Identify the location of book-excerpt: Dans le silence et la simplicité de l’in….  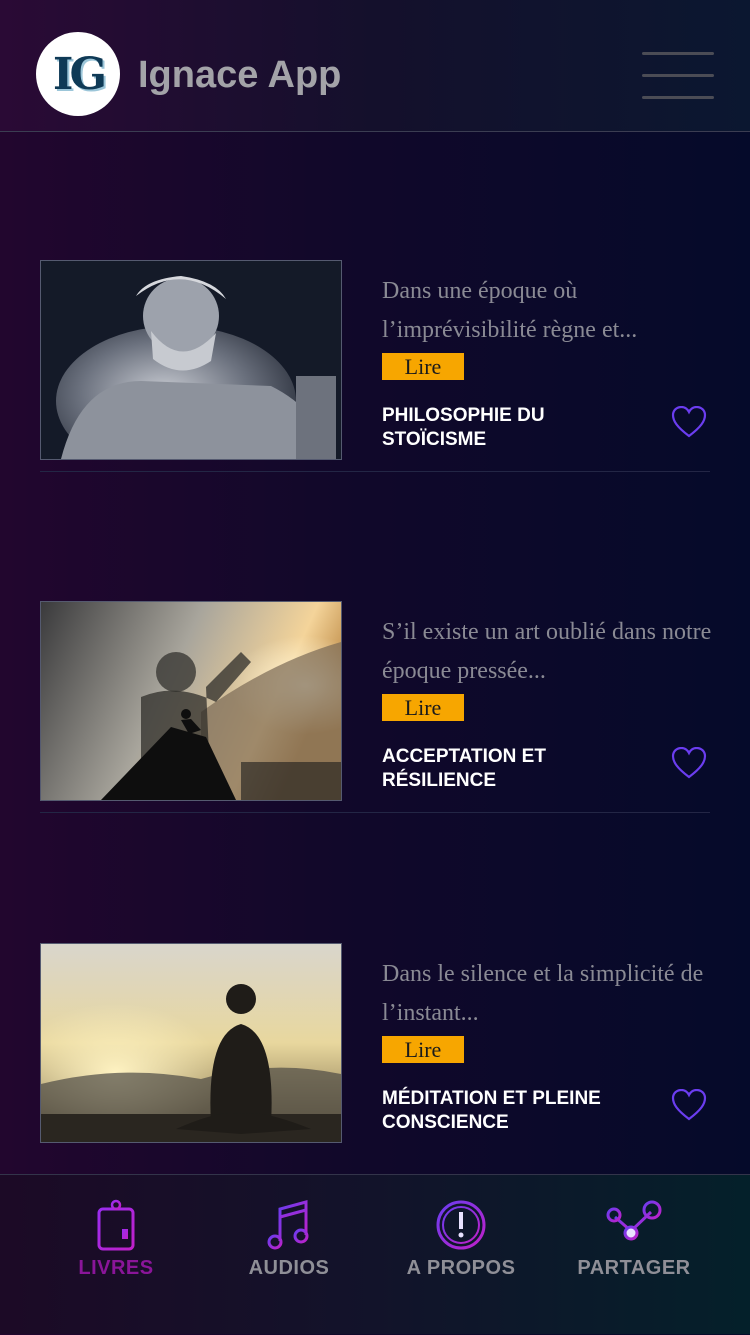
(543, 993).